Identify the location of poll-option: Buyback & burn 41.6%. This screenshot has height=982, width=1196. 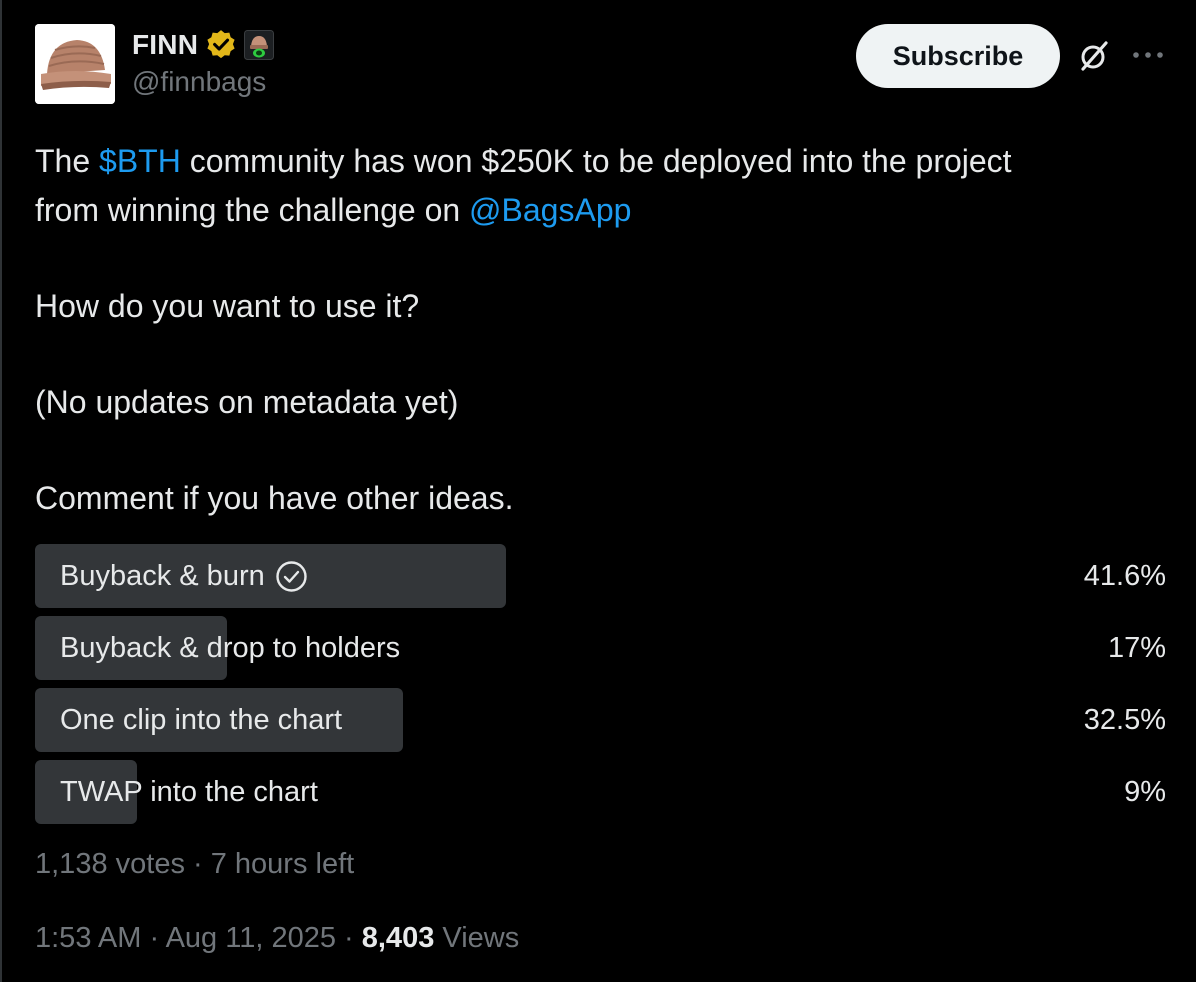
(600, 576).